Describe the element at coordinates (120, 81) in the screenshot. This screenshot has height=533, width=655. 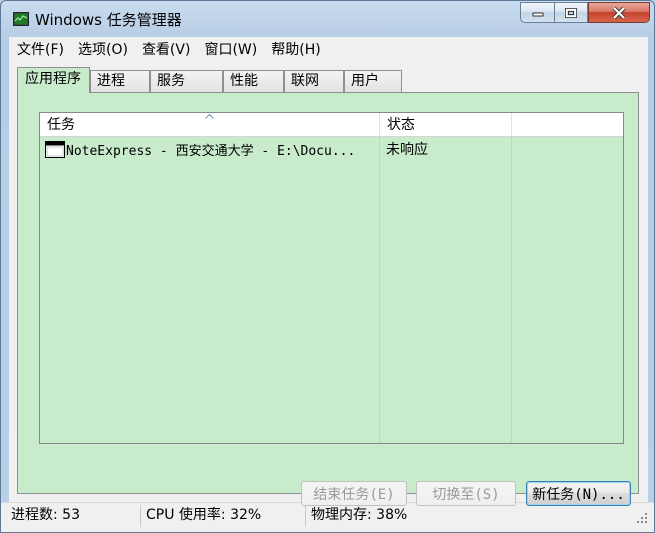
I see `tab-processes: 进程` at that location.